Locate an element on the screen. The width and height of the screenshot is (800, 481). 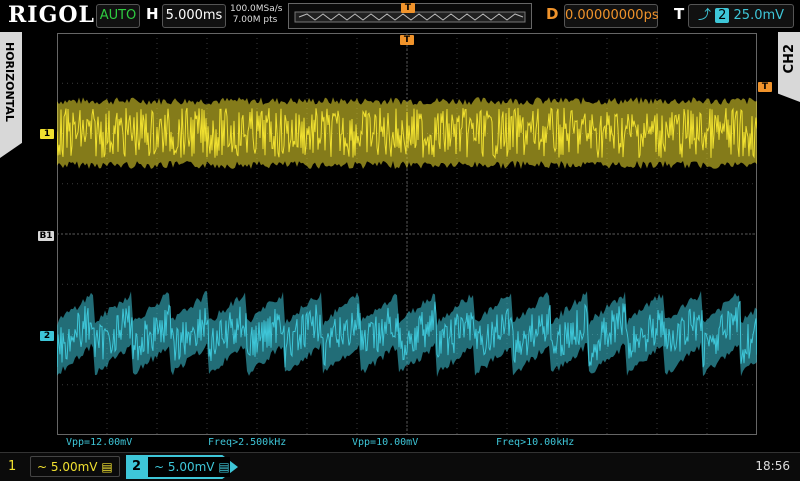
clock: 18:56 is located at coordinates (772, 466).